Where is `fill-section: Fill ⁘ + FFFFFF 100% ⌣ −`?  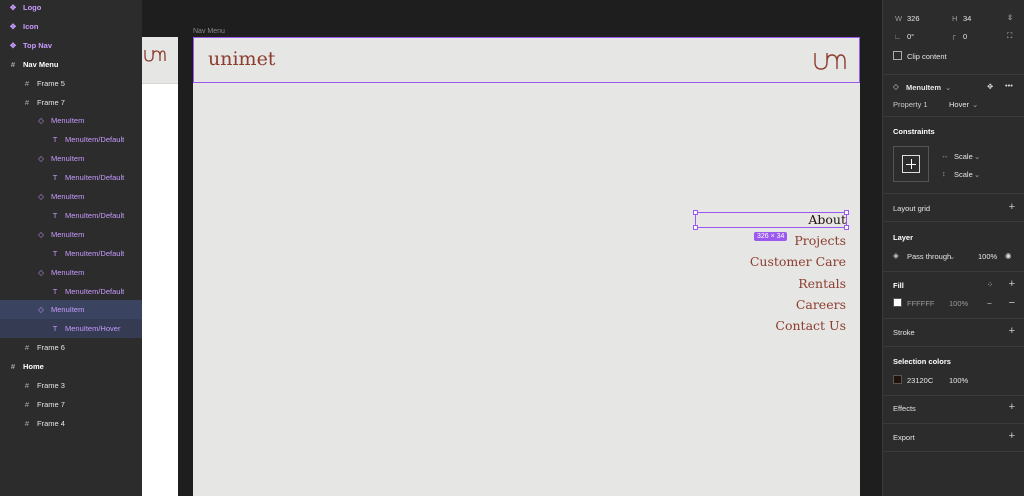
fill-section: Fill ⁘ + FFFFFF 100% ⌣ − is located at coordinates (953, 295).